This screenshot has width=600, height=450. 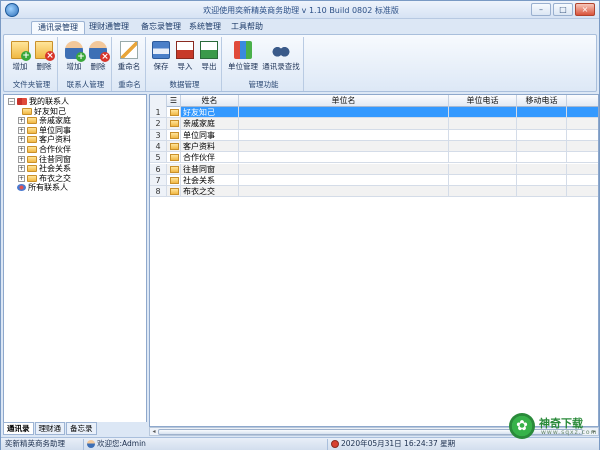 I want to click on tab-memo-module: 备忘录, so click(x=81, y=428).